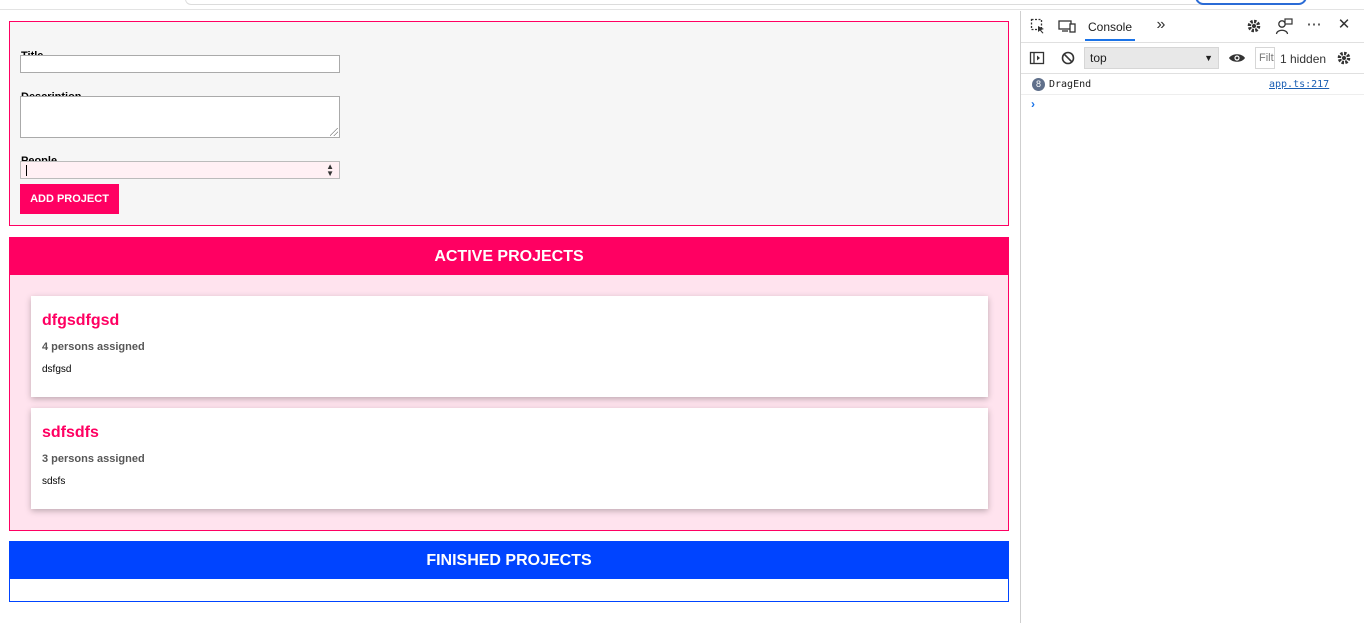 This screenshot has height=623, width=1364. Describe the element at coordinates (1192, 27) in the screenshot. I see `devtools-tabbar: Console » ⋯ ✕` at that location.